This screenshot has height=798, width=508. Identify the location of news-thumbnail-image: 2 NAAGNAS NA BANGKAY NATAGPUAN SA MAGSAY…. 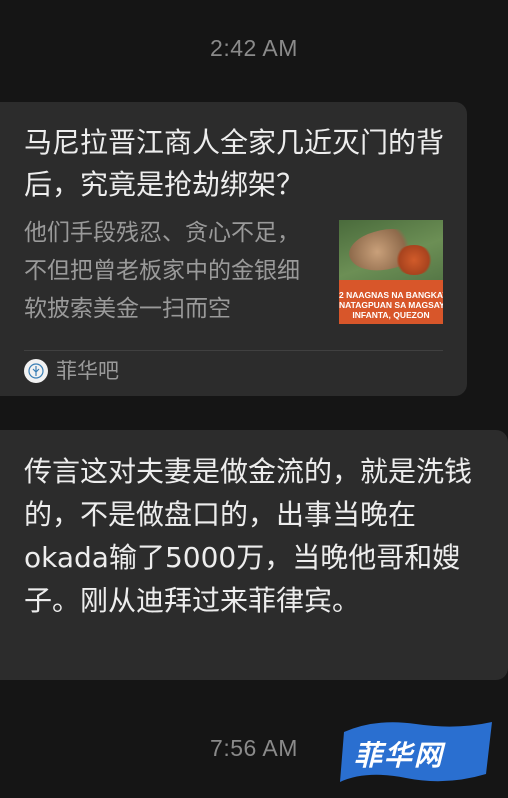
(391, 272).